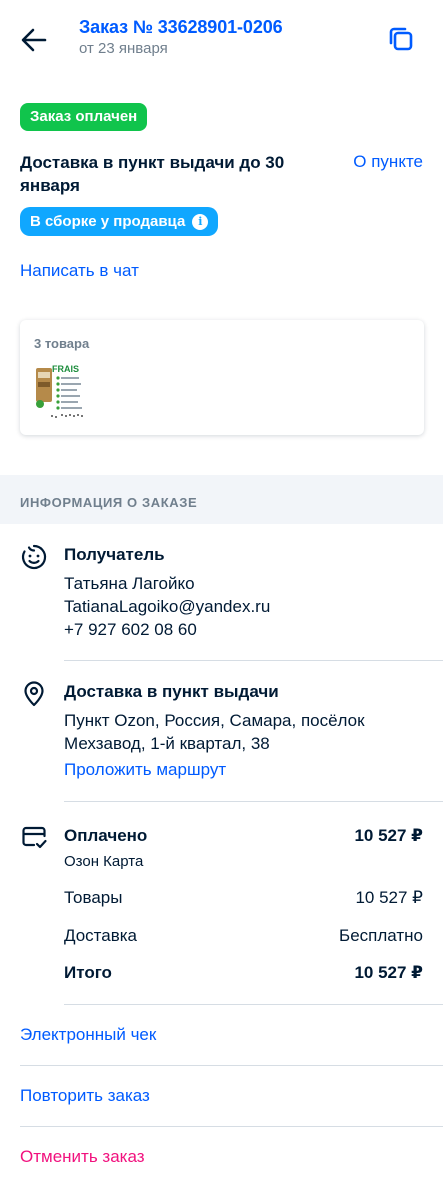 The image size is (443, 1200). What do you see at coordinates (388, 972) in the screenshot?
I see `total-amount: 10 527 ₽` at bounding box center [388, 972].